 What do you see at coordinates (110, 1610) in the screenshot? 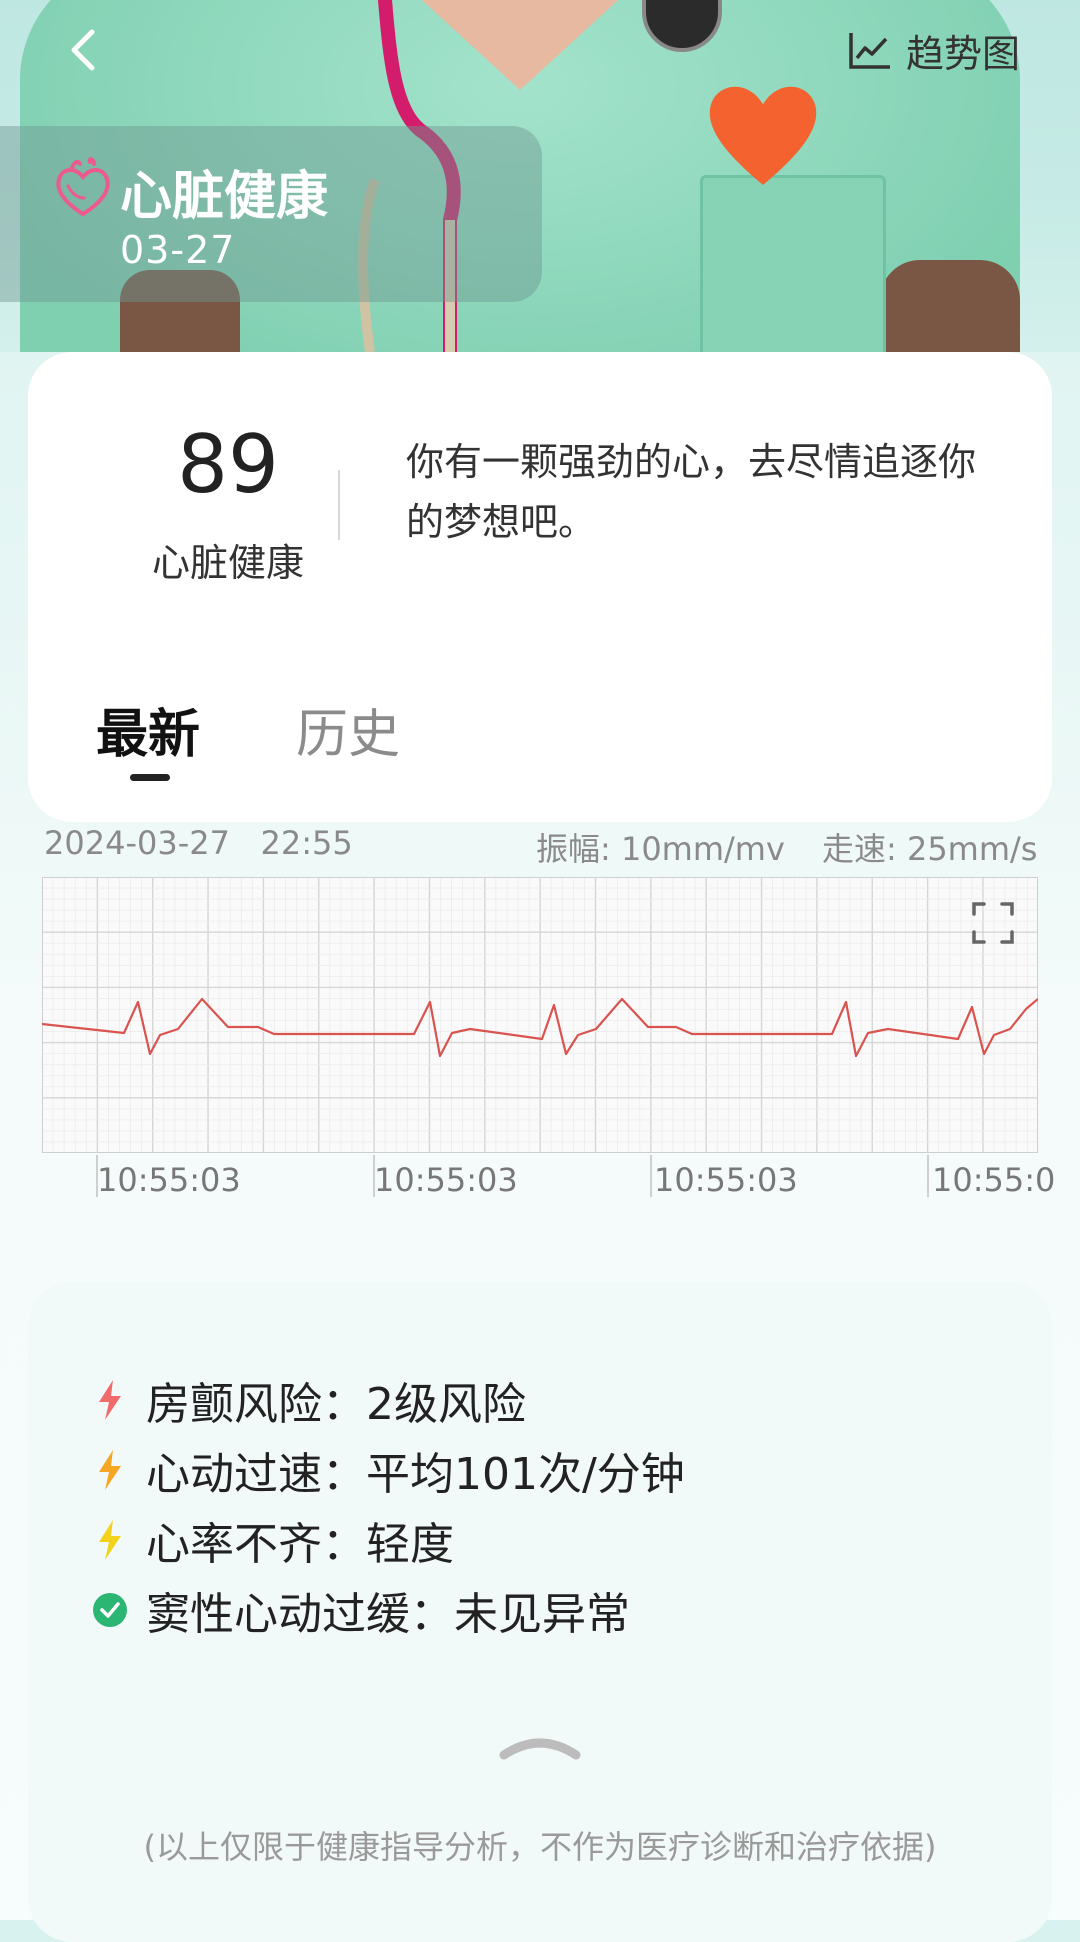
I see `check-circle-icon` at bounding box center [110, 1610].